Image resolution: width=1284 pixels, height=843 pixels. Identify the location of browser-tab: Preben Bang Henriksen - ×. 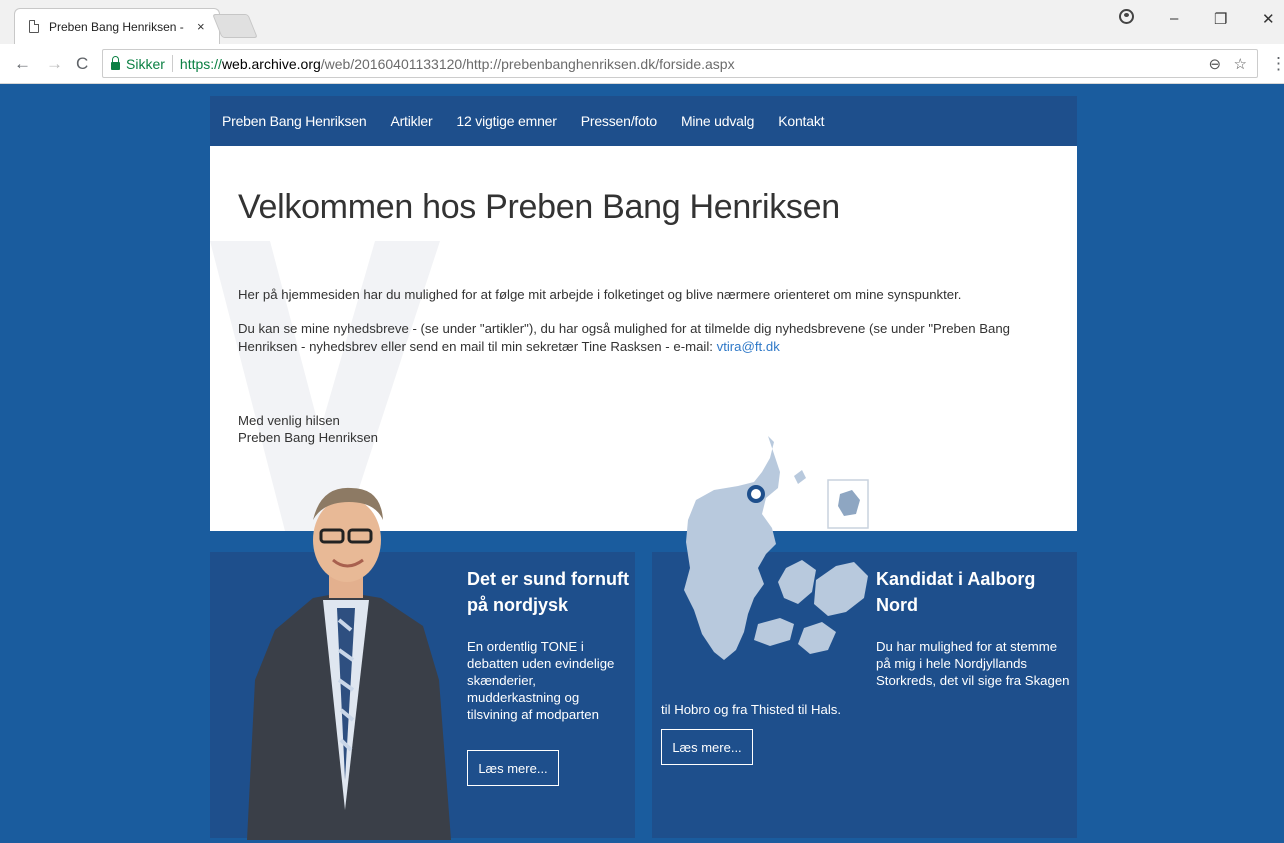
(117, 26).